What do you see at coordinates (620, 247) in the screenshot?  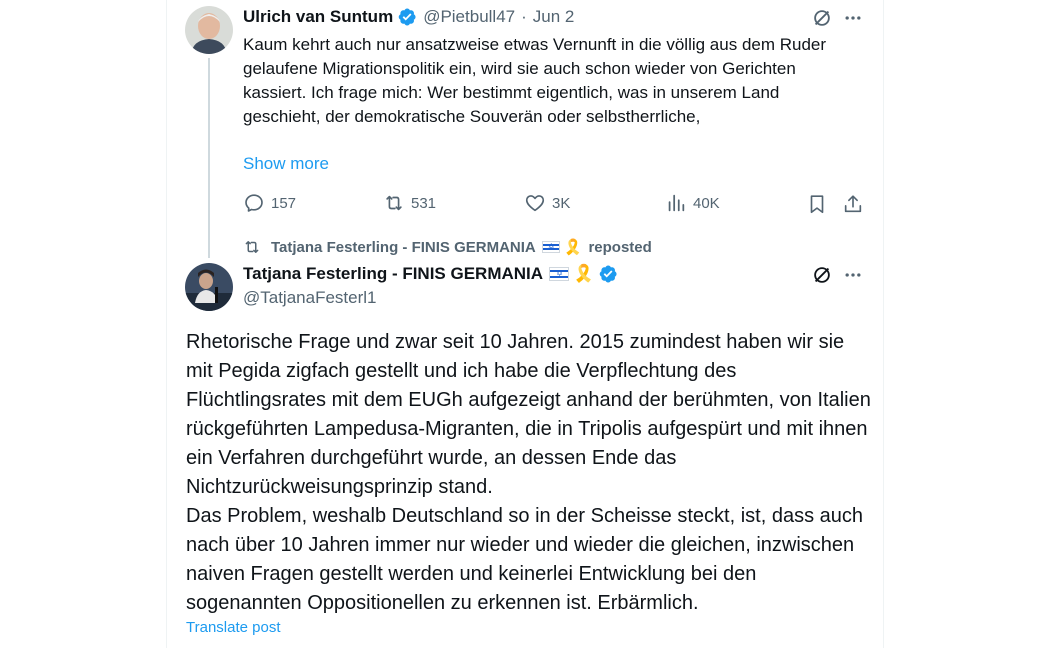 I see `repost-banner-label: reposted` at bounding box center [620, 247].